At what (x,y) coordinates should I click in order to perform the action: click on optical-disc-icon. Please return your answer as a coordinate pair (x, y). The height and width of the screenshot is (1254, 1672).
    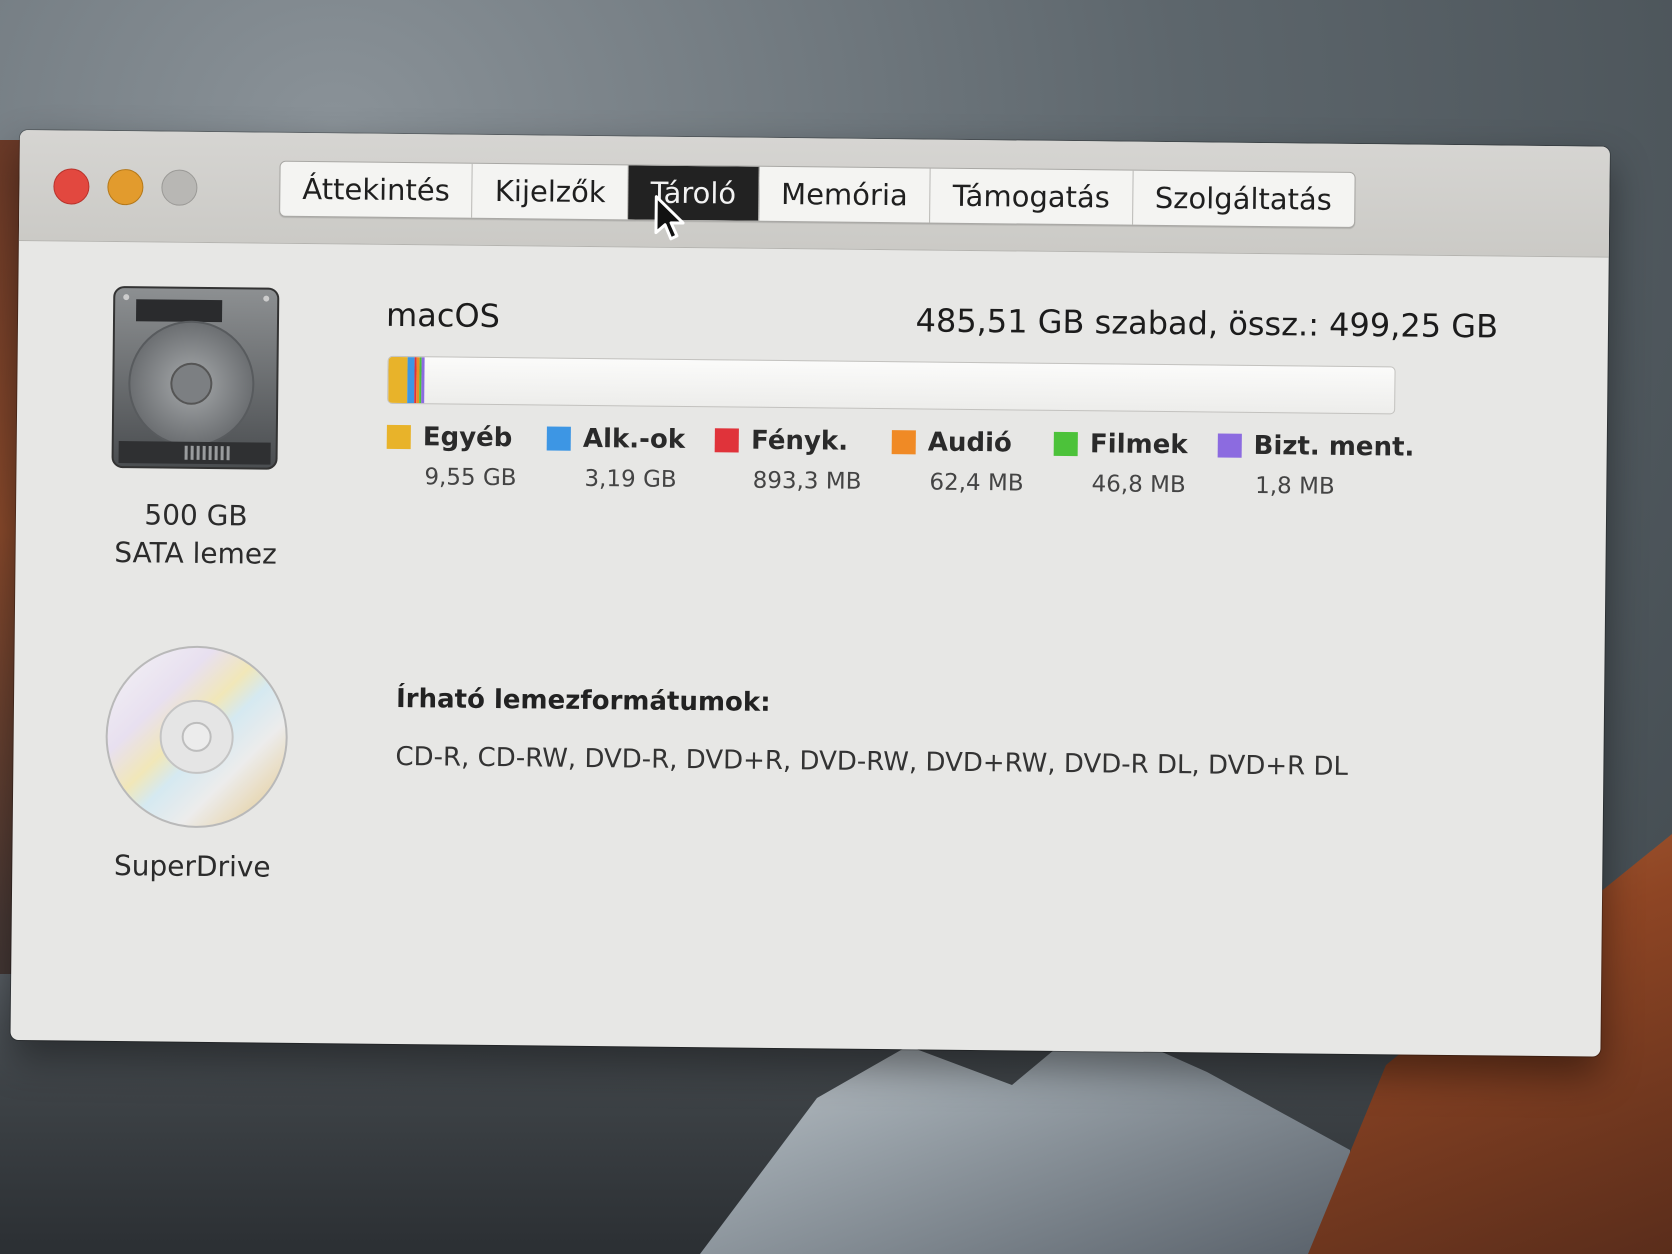
    Looking at the image, I should click on (196, 736).